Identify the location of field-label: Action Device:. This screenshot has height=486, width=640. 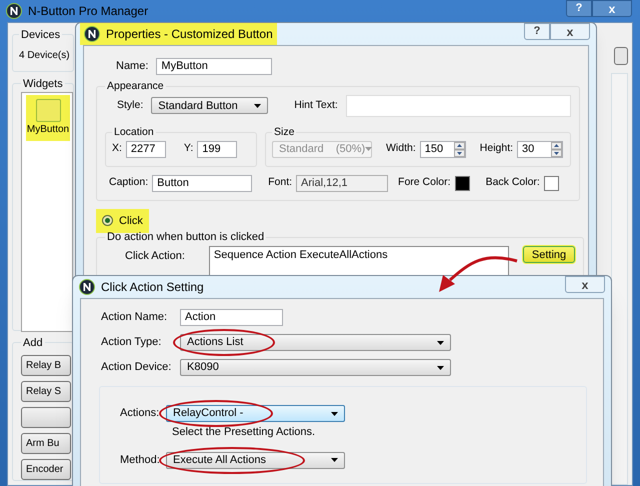
(136, 368).